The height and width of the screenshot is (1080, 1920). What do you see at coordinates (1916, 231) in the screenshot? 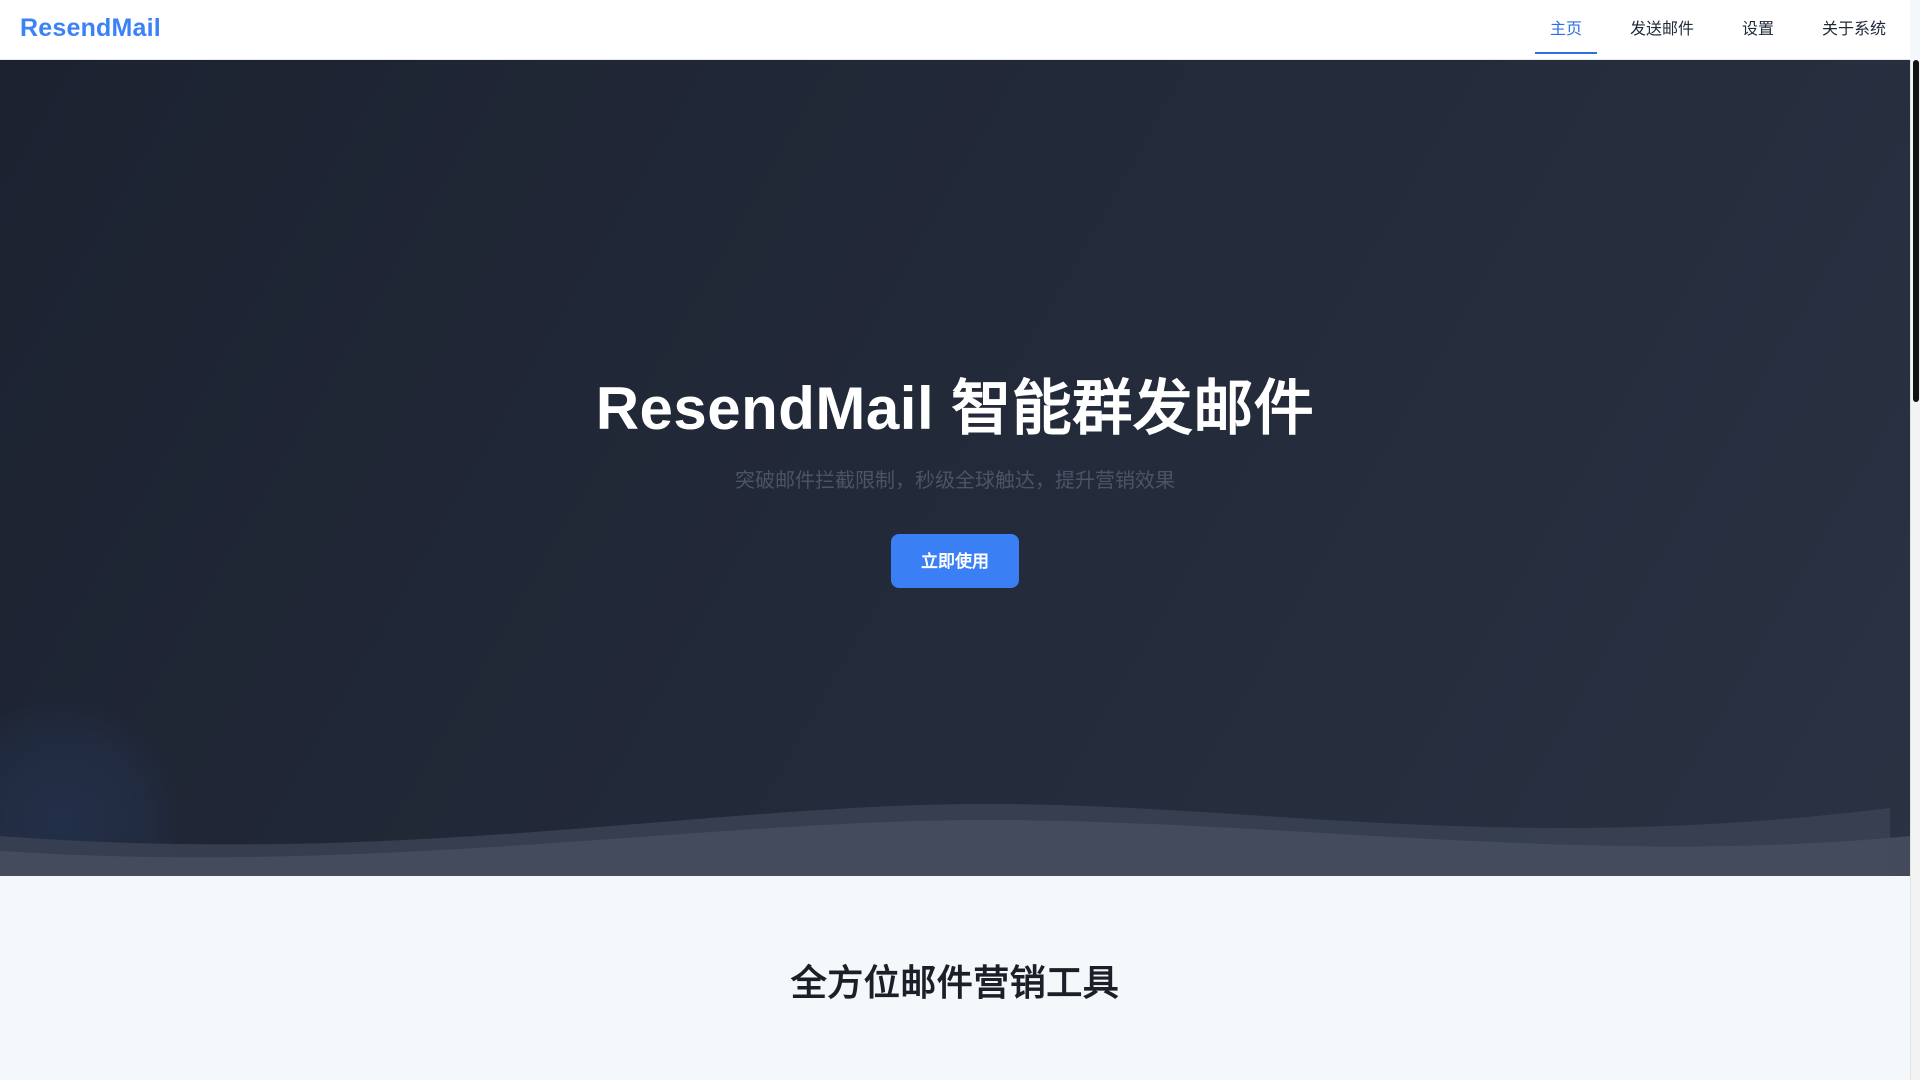
I see `scrollbar-thumb` at bounding box center [1916, 231].